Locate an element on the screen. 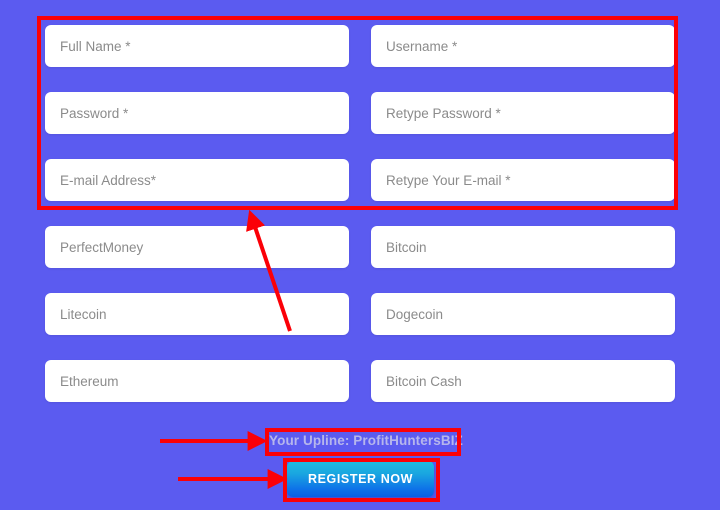 The height and width of the screenshot is (510, 720). bitcoin-input is located at coordinates (523, 247).